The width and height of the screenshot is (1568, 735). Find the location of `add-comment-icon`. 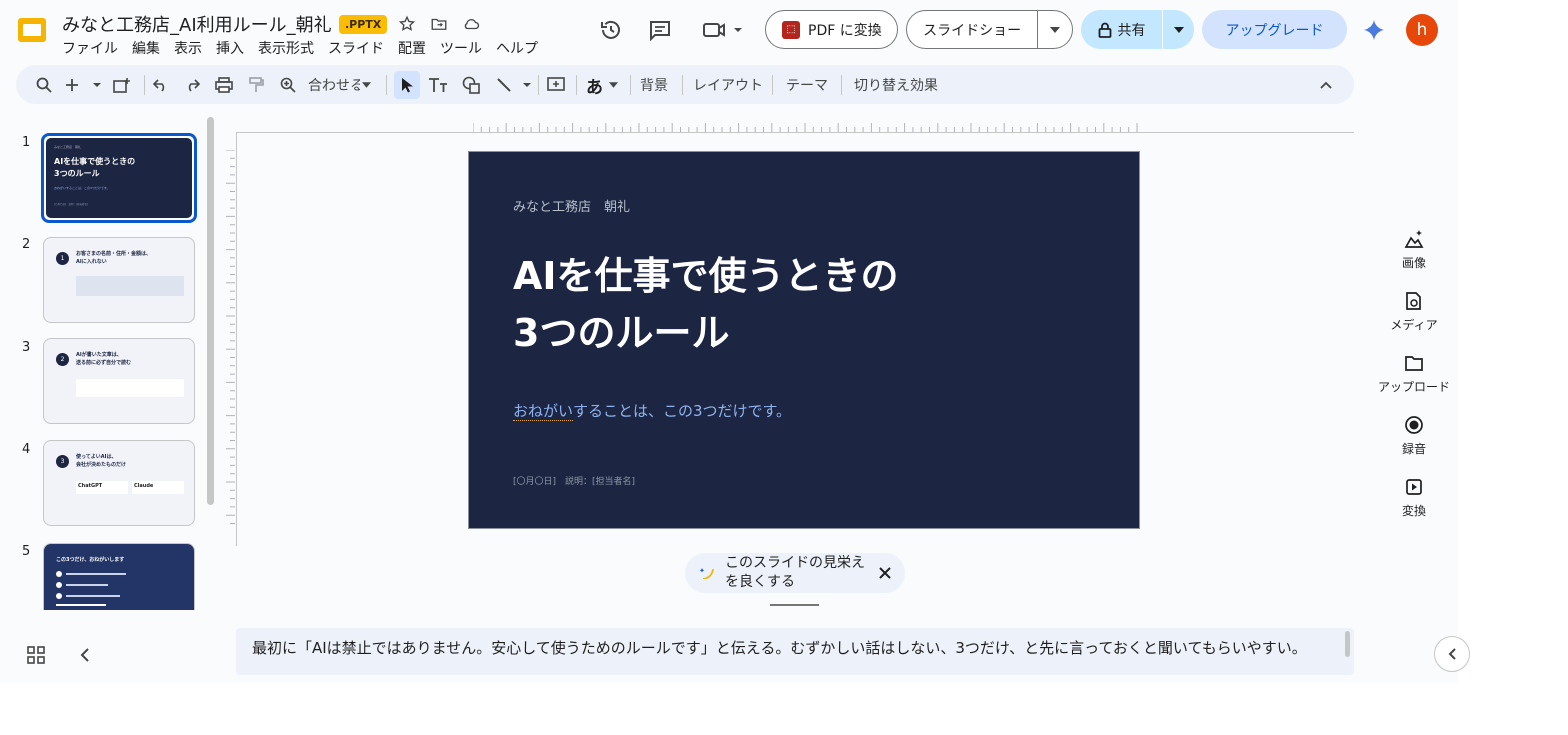

add-comment-icon is located at coordinates (556, 85).